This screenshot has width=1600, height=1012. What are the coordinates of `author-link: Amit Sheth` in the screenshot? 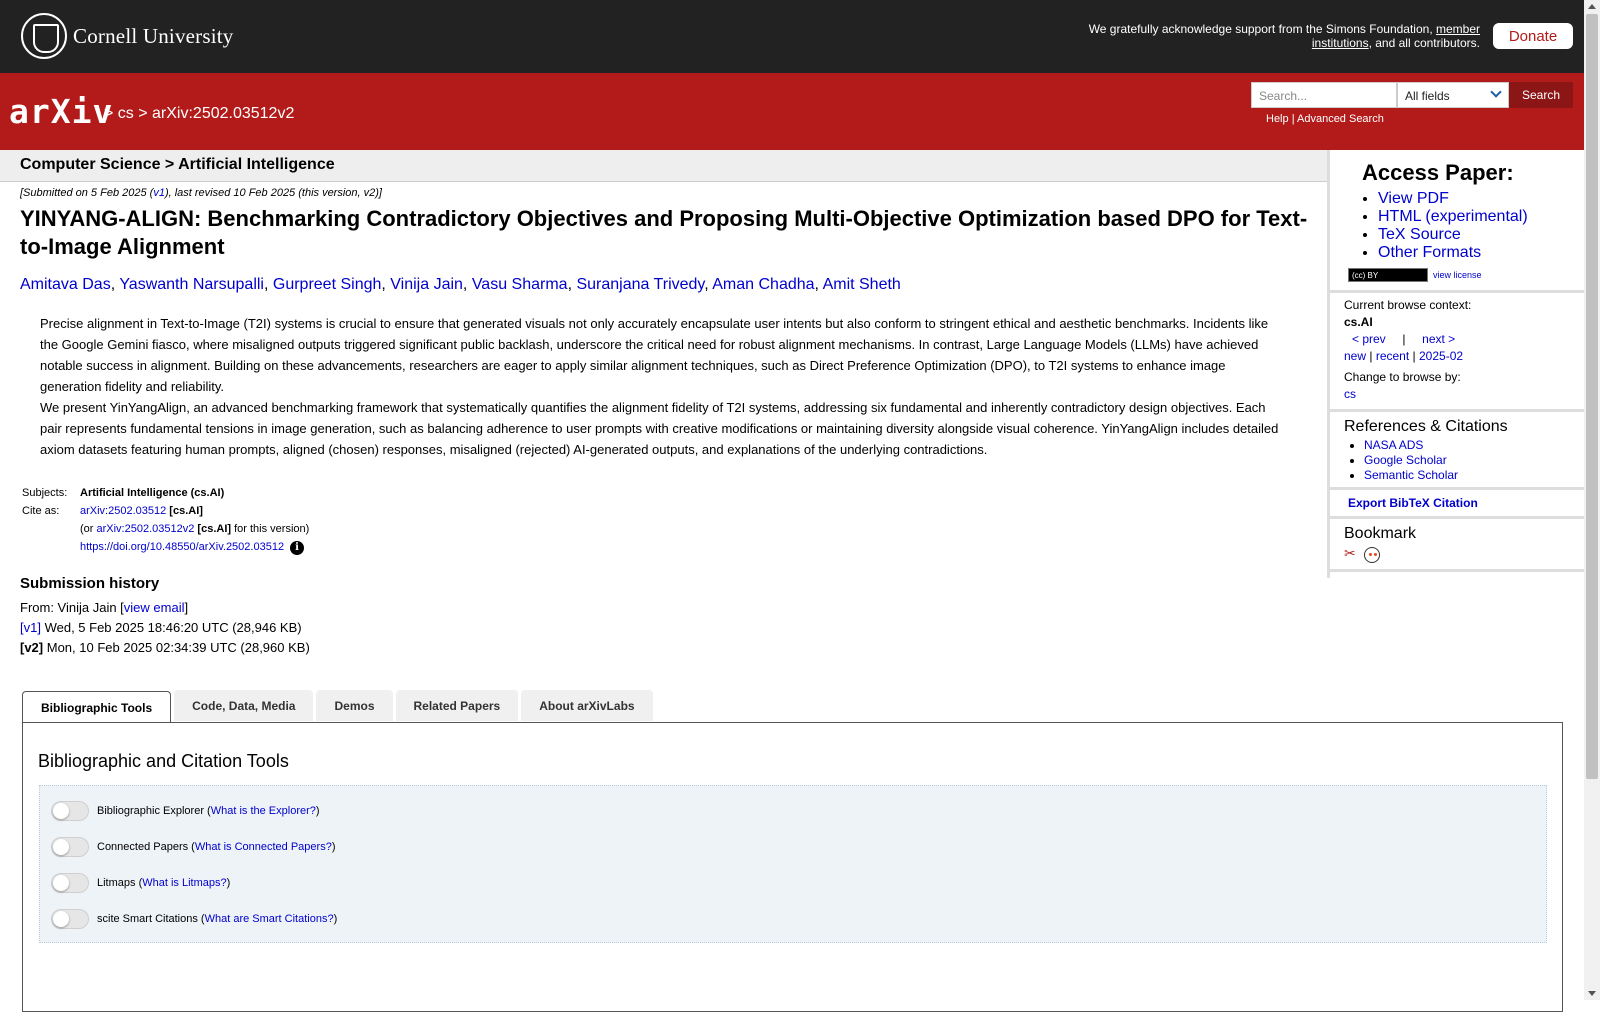 It's located at (862, 284).